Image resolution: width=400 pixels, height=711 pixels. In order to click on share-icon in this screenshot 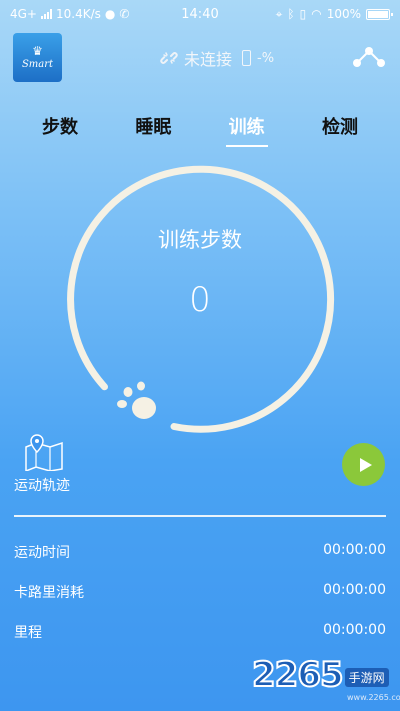, I will do `click(369, 57)`.